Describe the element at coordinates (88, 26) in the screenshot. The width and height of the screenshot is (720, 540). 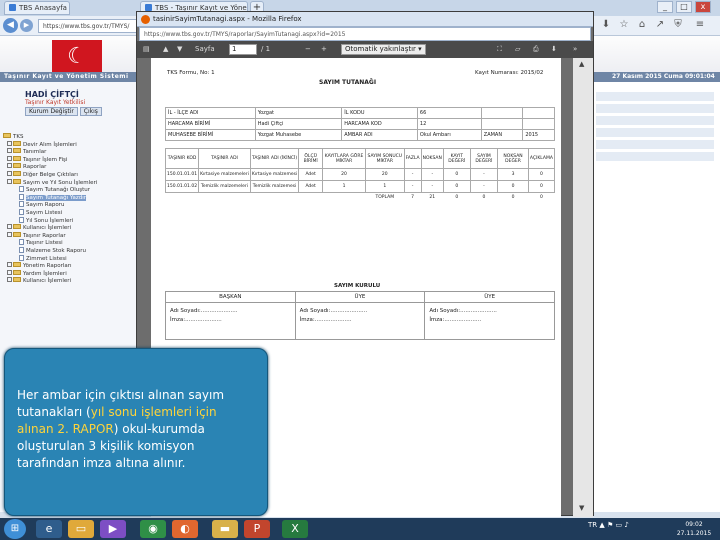
I see `address-bar: https://www.tbs.gov.tr/TMYS/` at that location.